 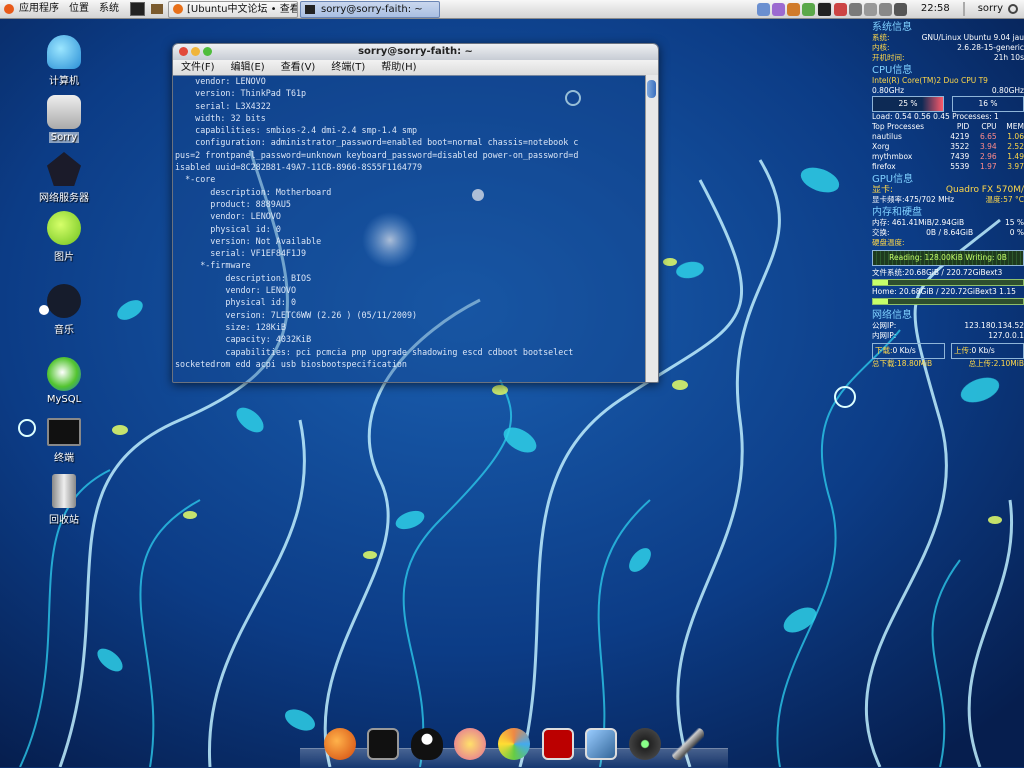 I want to click on desktop-icon-pictures: 图片, so click(x=64, y=237).